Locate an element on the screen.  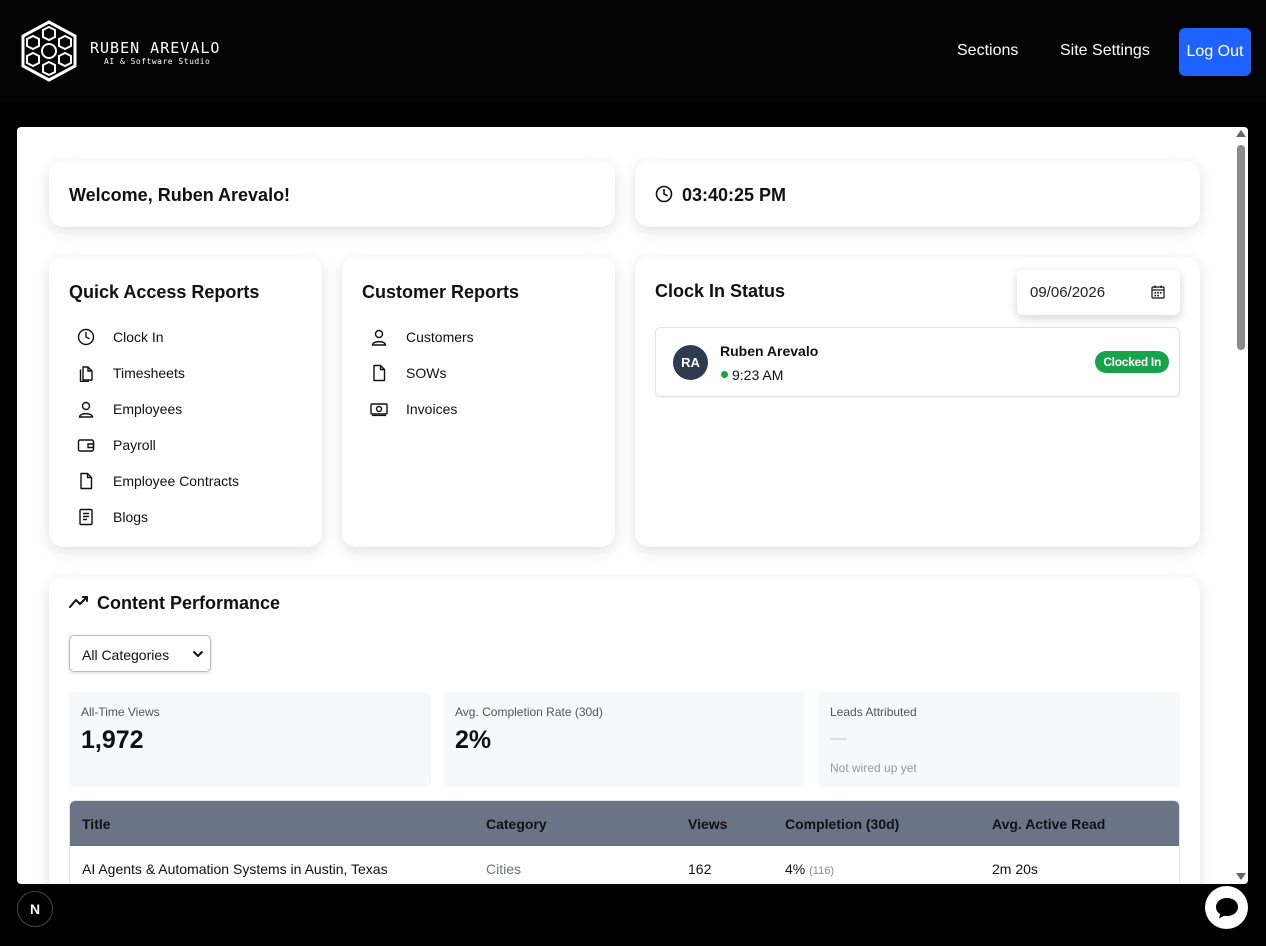
stat-avg-completion: Avg. Completion Rate (30d) 2% is located at coordinates (624, 739).